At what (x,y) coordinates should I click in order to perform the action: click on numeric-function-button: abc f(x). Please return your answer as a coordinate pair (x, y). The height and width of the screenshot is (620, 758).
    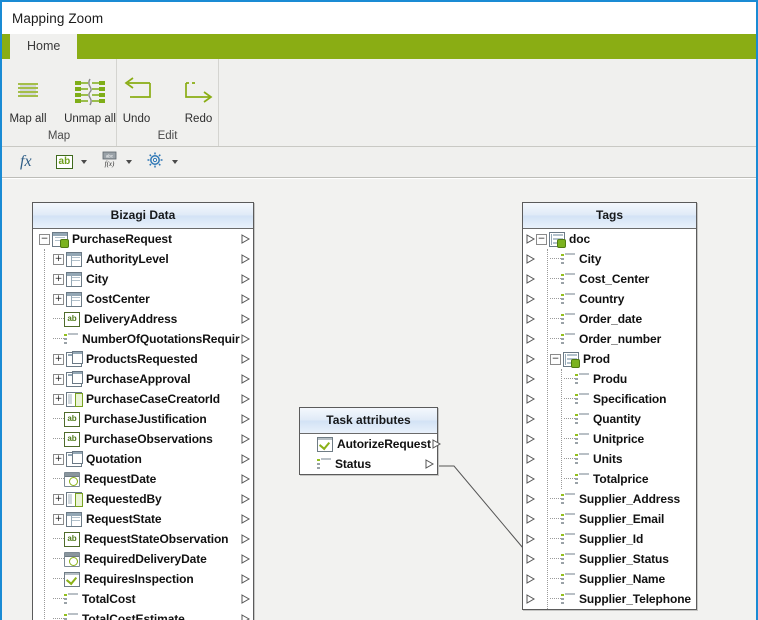
    Looking at the image, I should click on (109, 162).